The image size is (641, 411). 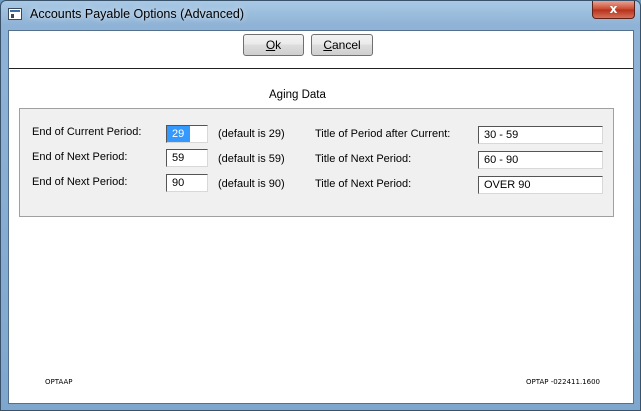 I want to click on ok-label: k, so click(x=278, y=45).